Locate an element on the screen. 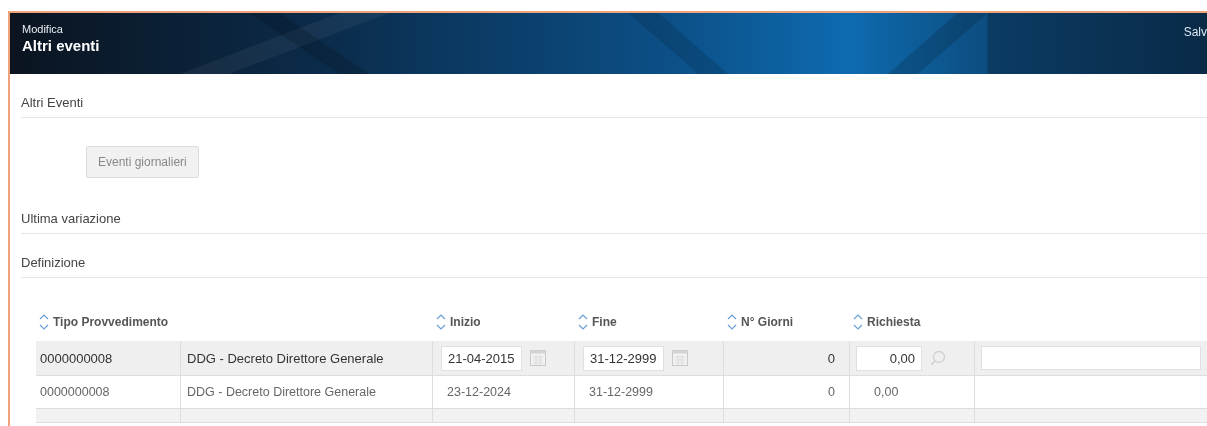 The width and height of the screenshot is (1207, 426). section-title: Ultima variazione is located at coordinates (614, 212).